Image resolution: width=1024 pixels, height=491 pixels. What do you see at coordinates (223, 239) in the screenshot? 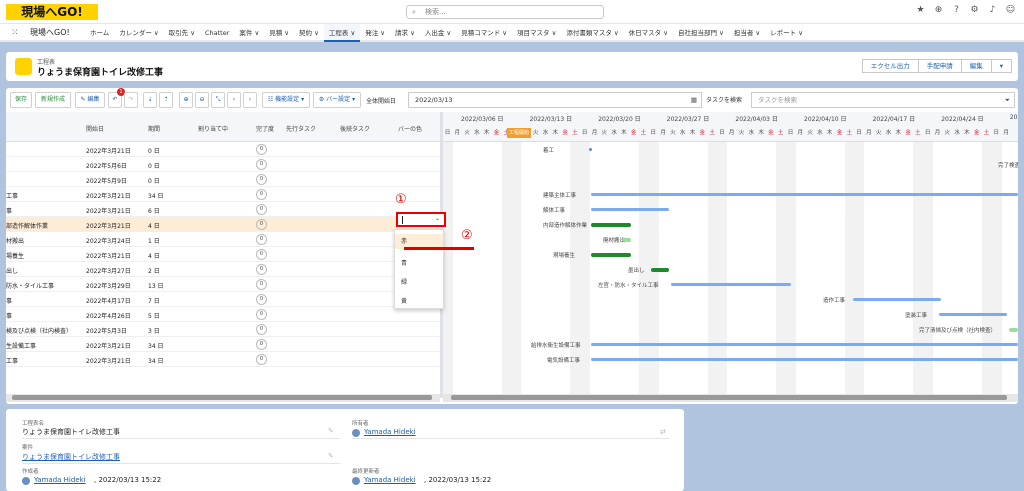
I see `table-row: 材搬出 2022年3月24日 1 日 0` at bounding box center [223, 239].